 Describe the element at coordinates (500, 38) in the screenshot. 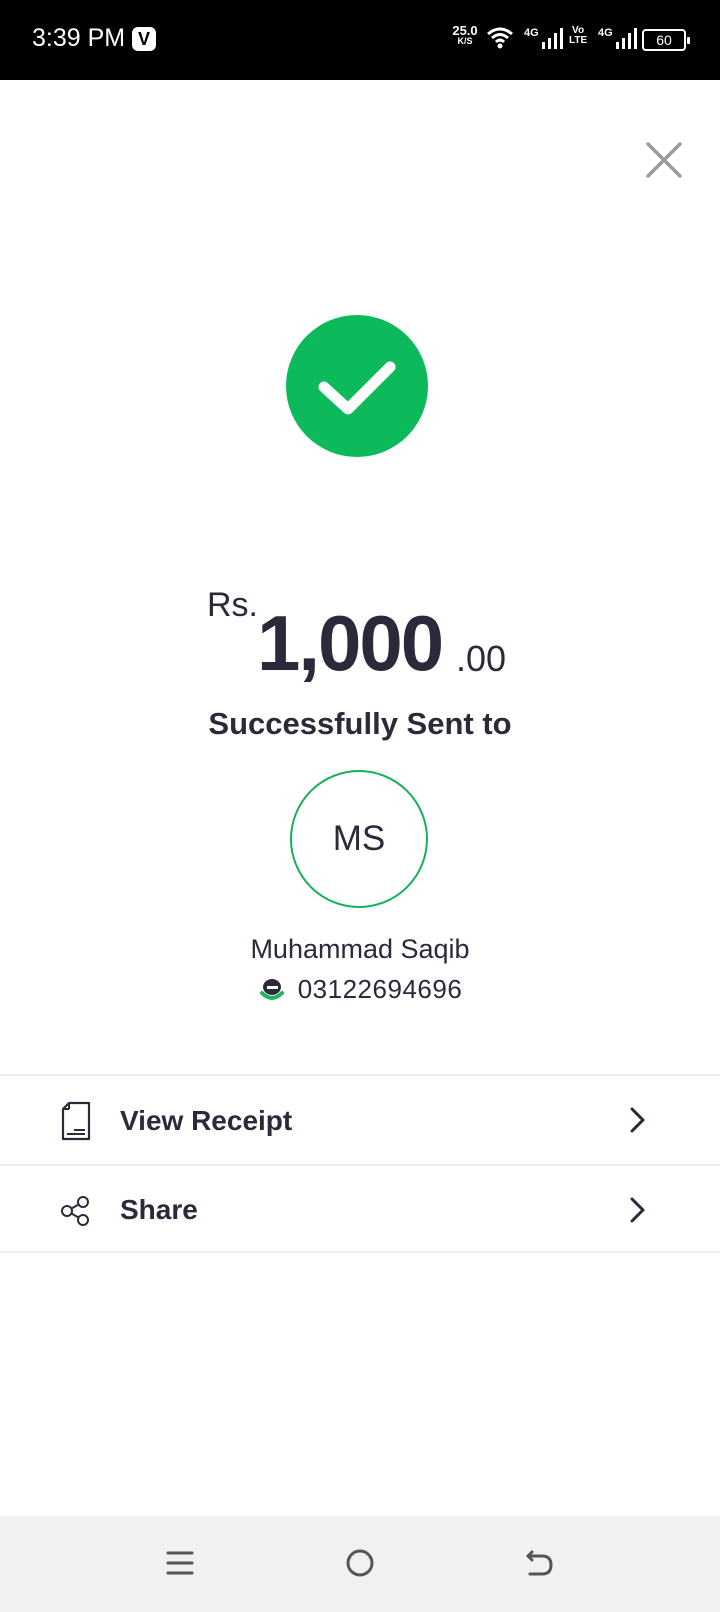

I see `wifi-icon` at that location.